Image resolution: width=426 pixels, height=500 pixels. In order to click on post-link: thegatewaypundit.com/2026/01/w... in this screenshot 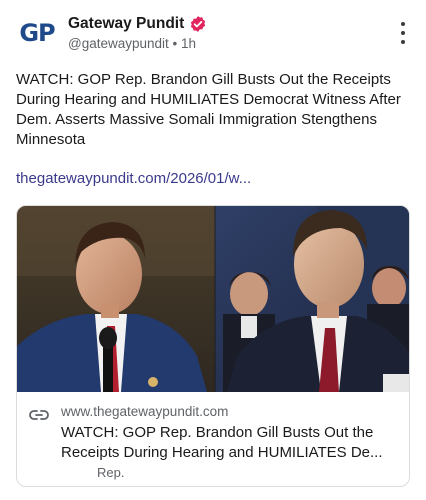, I will do `click(133, 178)`.